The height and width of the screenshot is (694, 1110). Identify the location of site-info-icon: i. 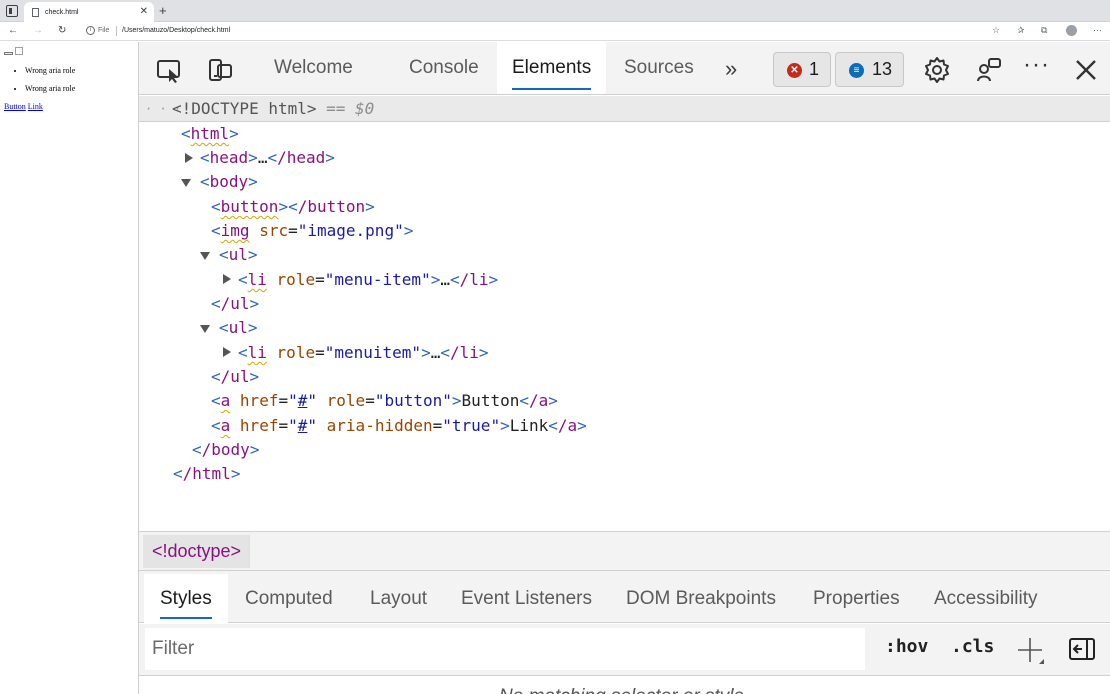
(90, 30).